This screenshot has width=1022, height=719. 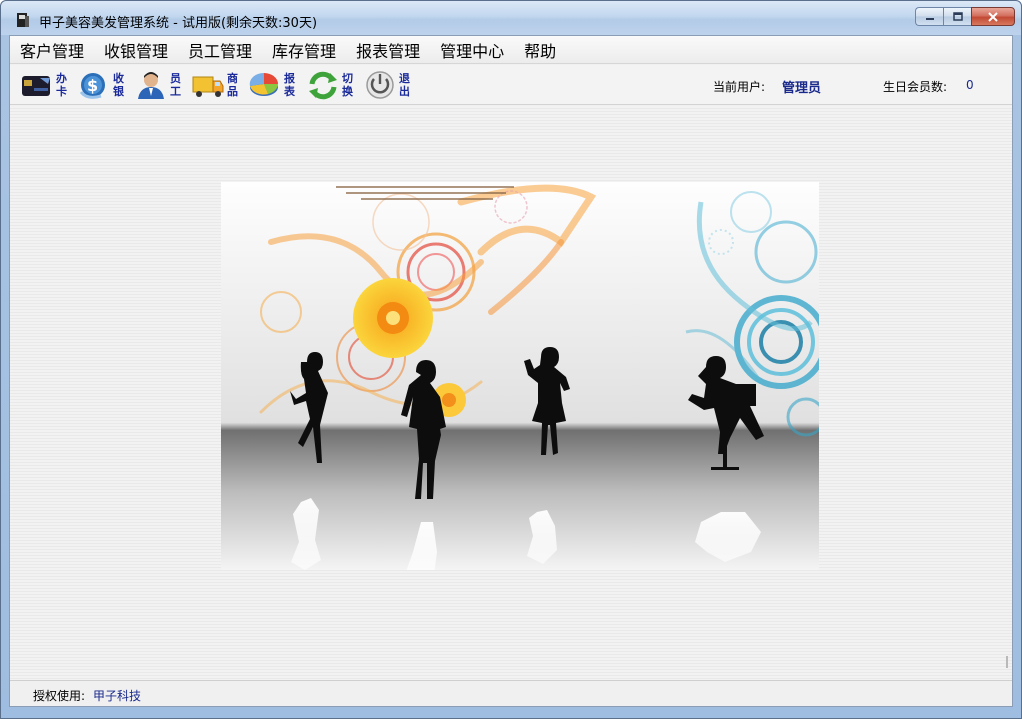 What do you see at coordinates (739, 87) in the screenshot?
I see `current-user-label: 当前用户:` at bounding box center [739, 87].